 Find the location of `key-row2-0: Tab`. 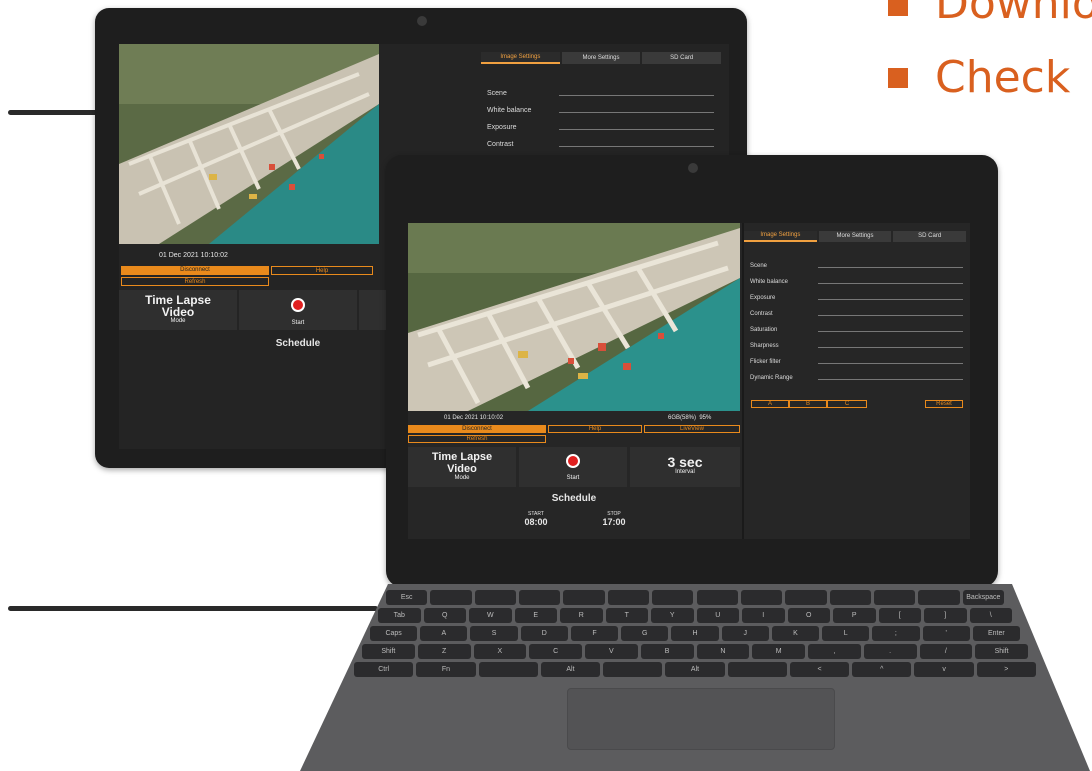

key-row2-0: Tab is located at coordinates (399, 615).